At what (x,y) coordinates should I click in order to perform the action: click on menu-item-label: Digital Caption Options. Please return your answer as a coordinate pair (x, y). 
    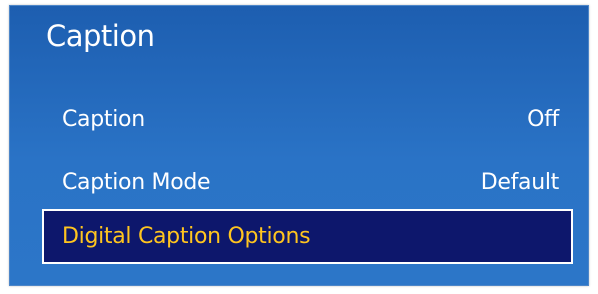
    Looking at the image, I should click on (186, 236).